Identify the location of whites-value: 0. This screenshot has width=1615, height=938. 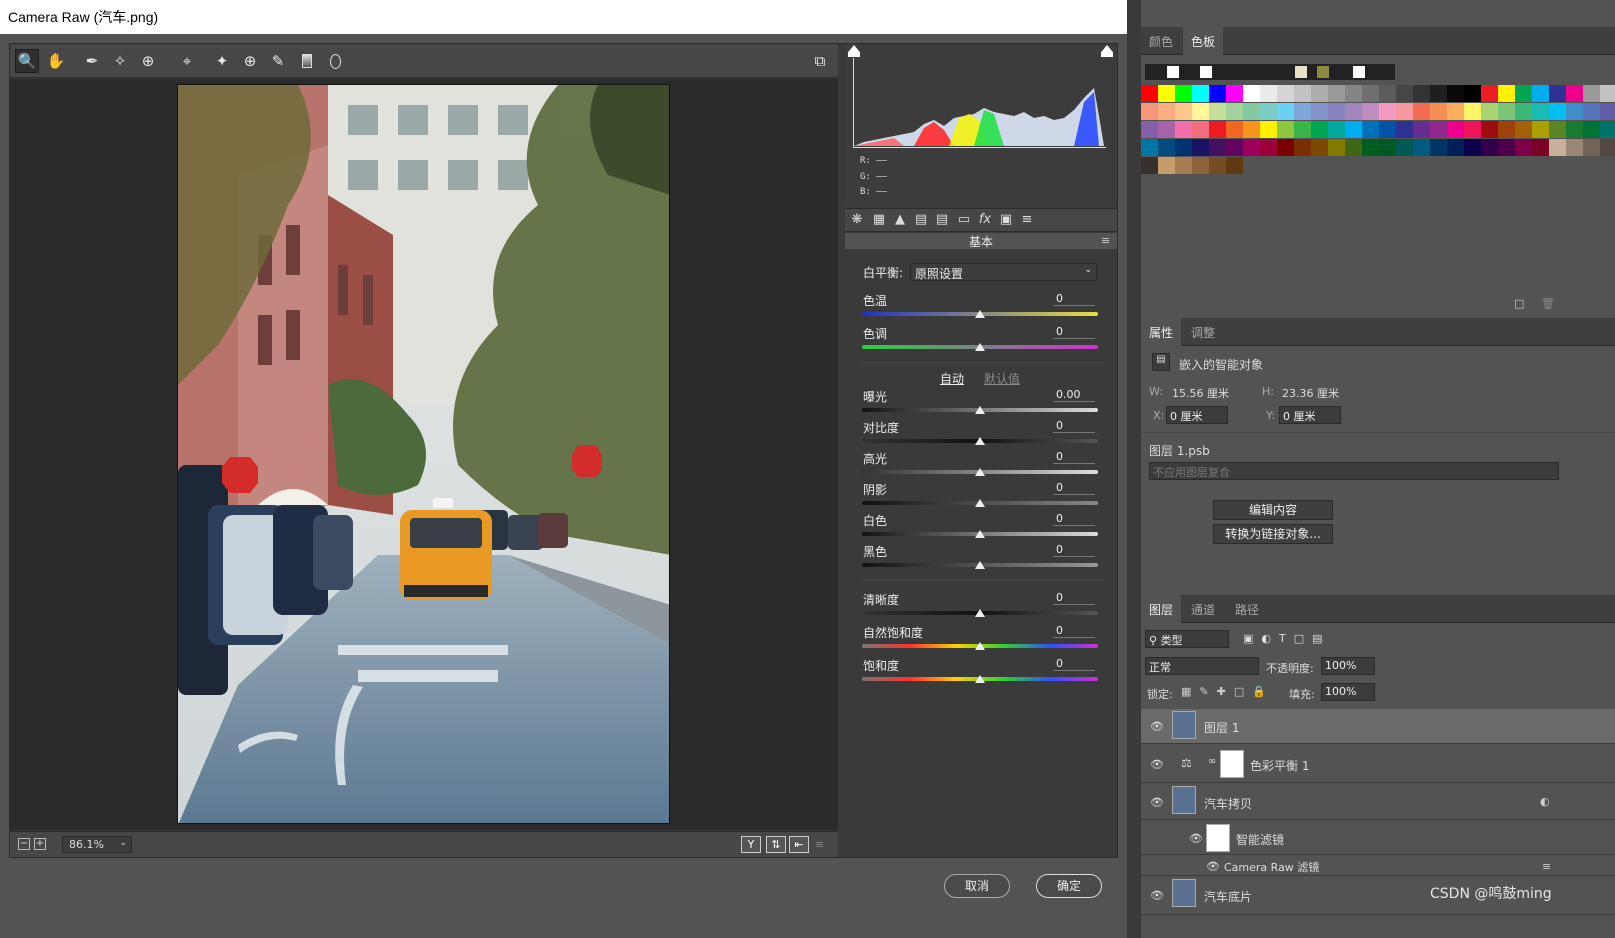
(1074, 519).